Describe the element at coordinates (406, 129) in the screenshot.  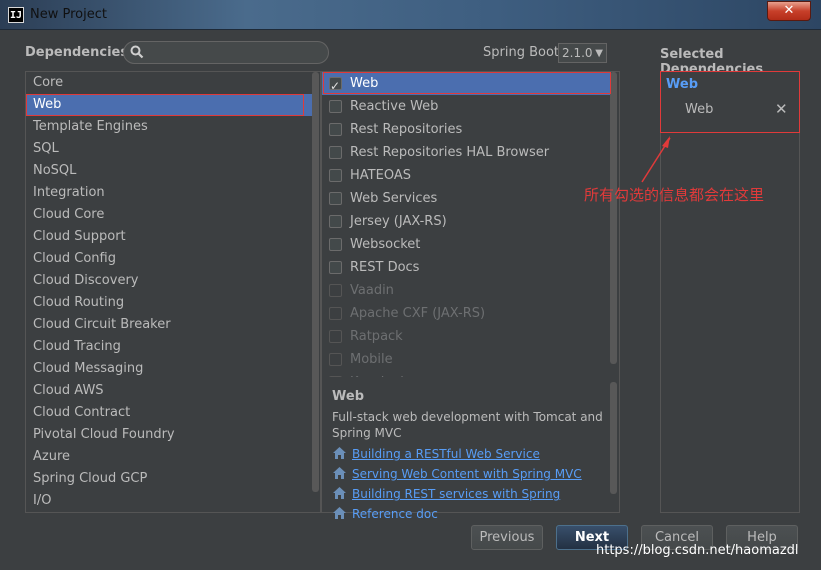
I see `dependency-label: Rest Repositories` at that location.